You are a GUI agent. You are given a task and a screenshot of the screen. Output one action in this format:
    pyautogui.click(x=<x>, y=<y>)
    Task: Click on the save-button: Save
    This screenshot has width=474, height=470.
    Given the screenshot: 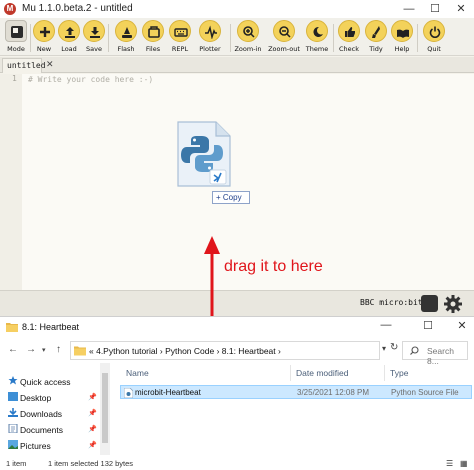 What is the action you would take?
    pyautogui.click(x=94, y=38)
    